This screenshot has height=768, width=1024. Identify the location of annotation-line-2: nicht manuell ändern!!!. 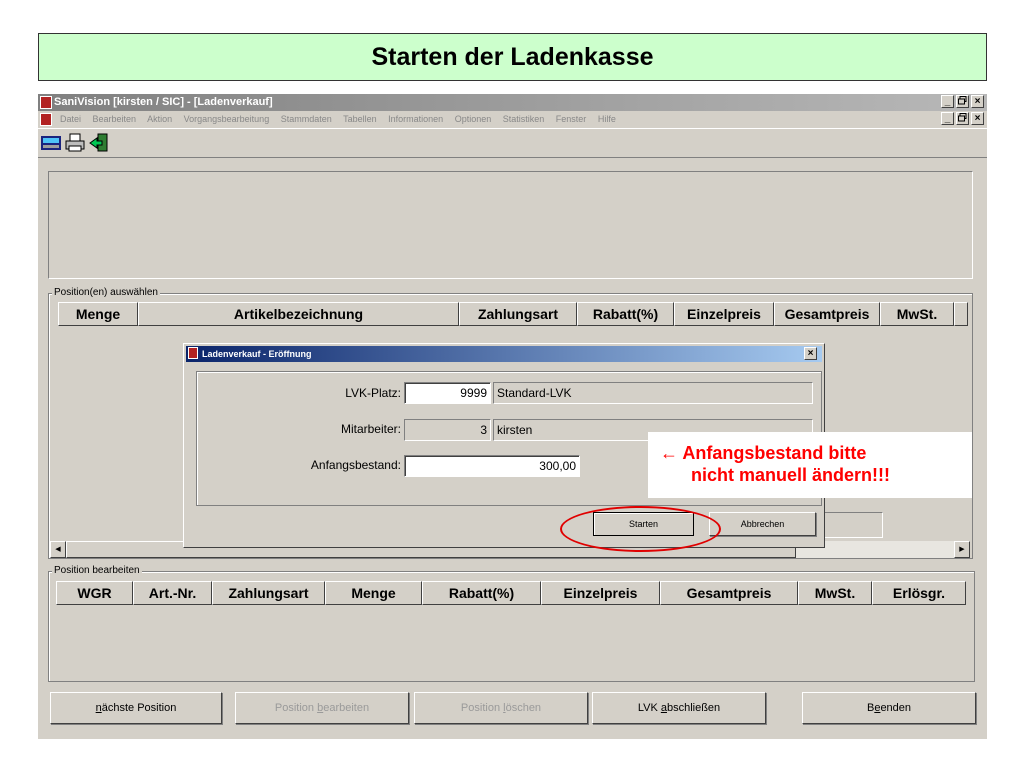
(791, 475).